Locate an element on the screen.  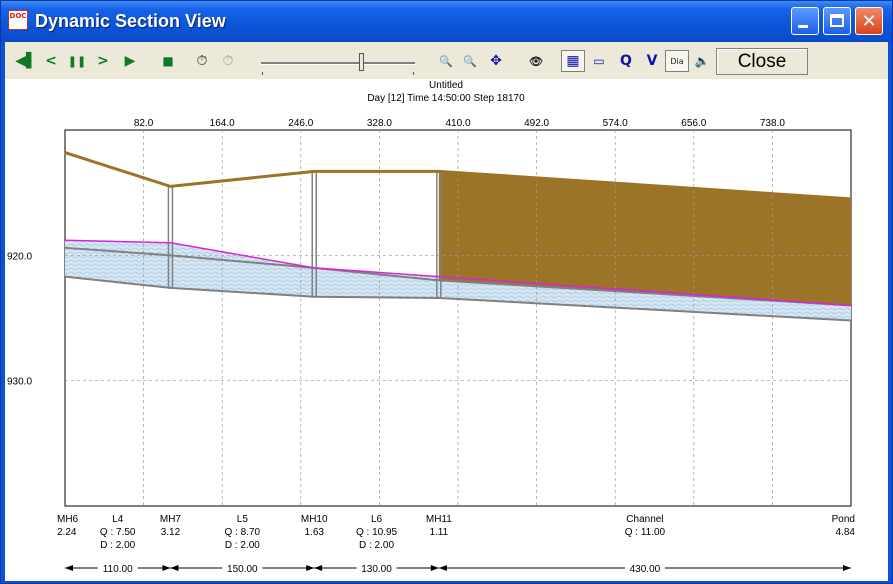
zoom-in-button: 🔍 is located at coordinates (446, 61).